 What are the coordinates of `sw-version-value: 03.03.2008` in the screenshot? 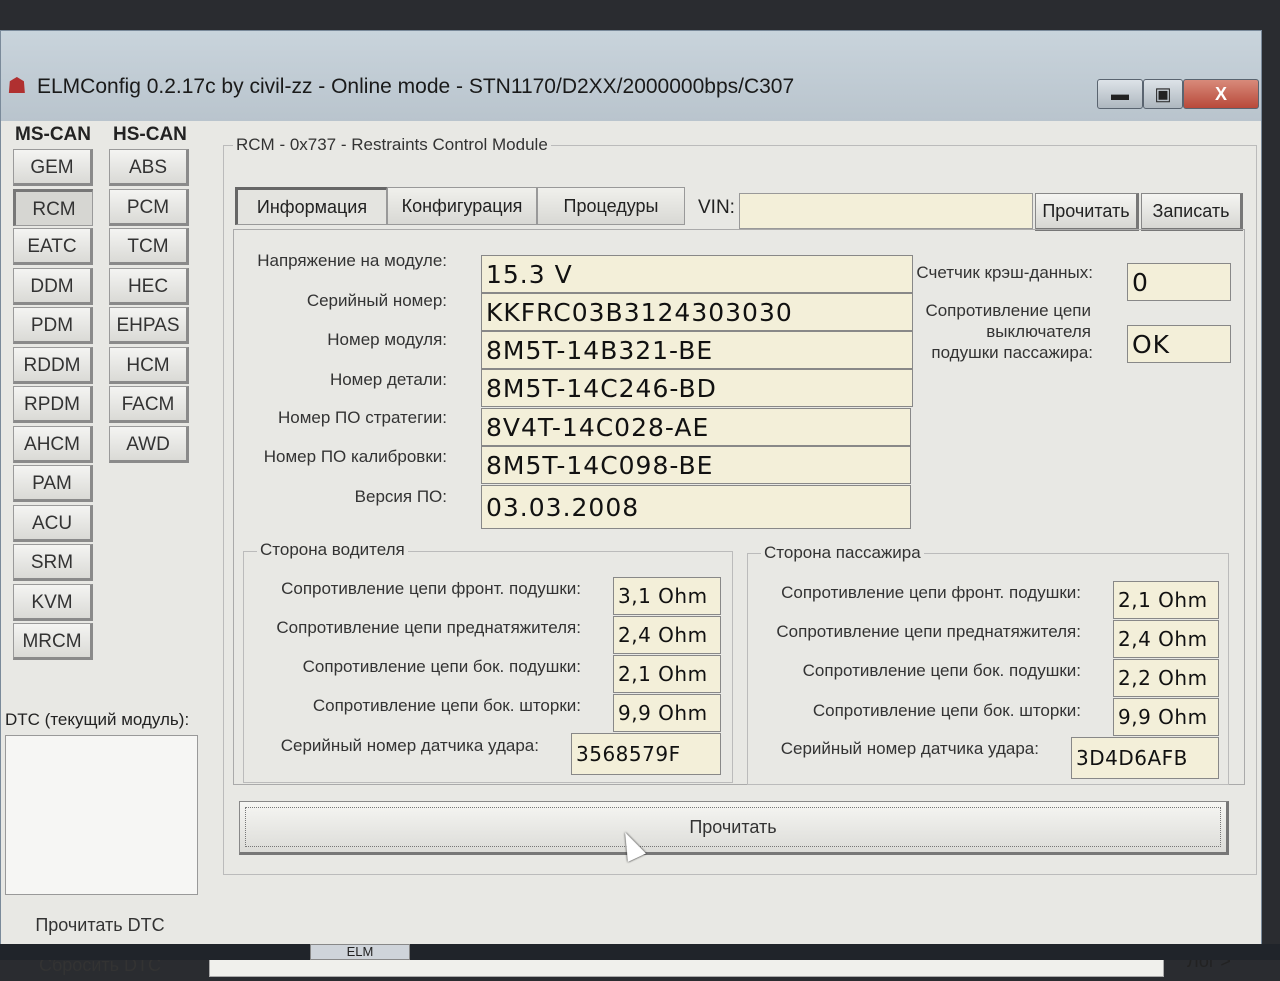 It's located at (696, 507).